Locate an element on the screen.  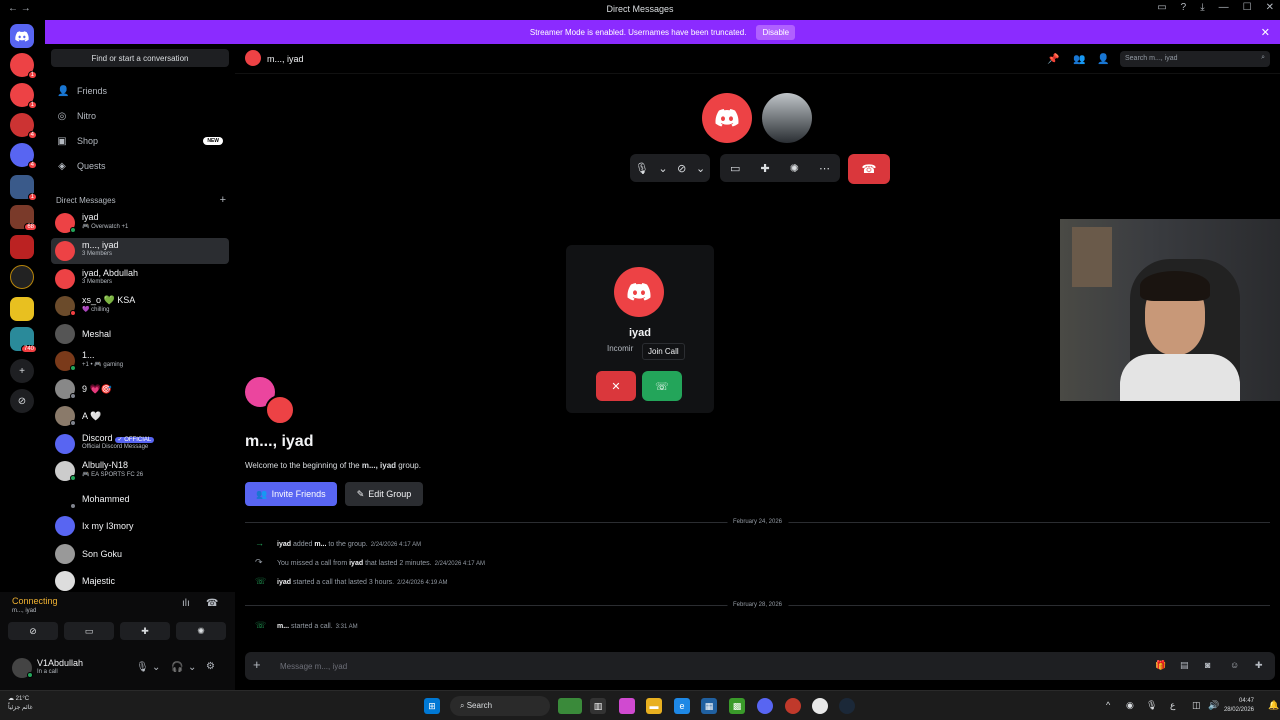
participant-avatar is located at coordinates (787, 118).